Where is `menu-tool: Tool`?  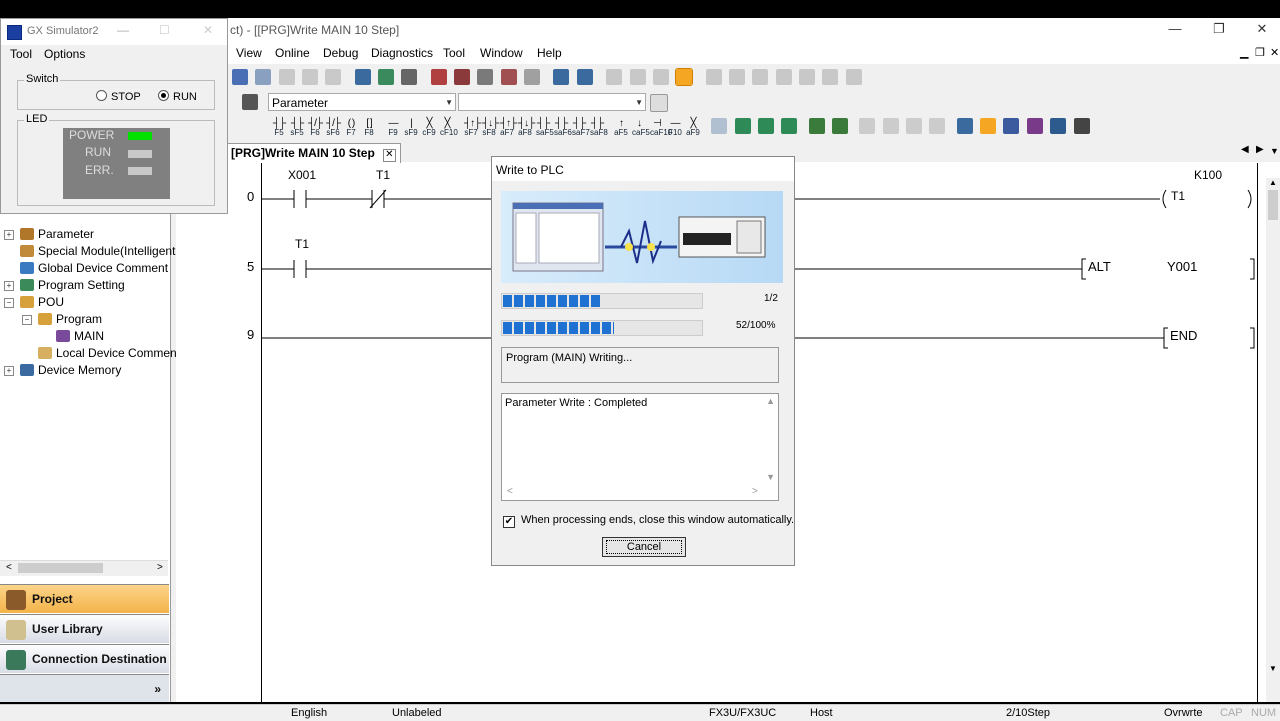 menu-tool: Tool is located at coordinates (454, 53).